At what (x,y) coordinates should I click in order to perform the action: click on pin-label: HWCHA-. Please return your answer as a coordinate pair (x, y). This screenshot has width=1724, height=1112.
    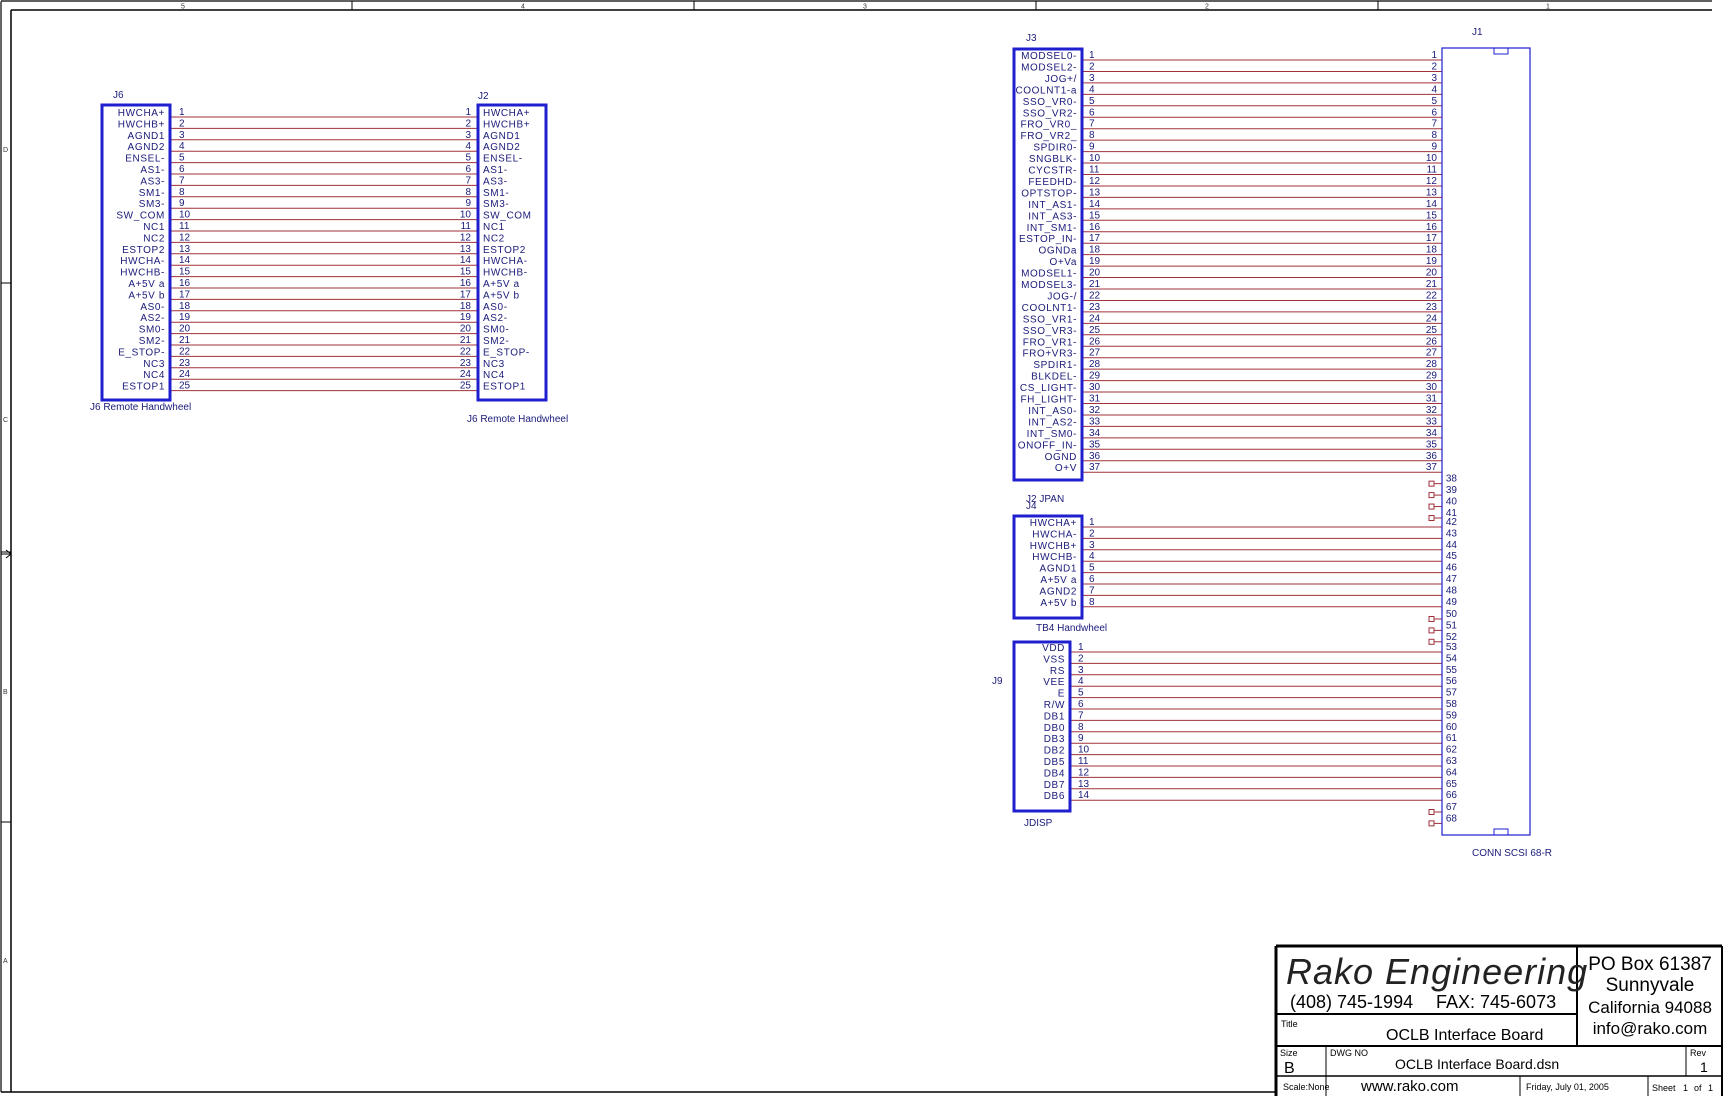
    Looking at the image, I should click on (142, 261).